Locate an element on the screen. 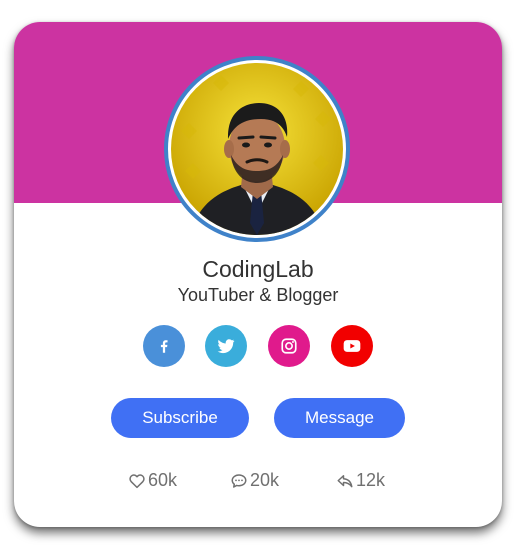 The width and height of the screenshot is (521, 555). action-buttons: Subscribe Message is located at coordinates (258, 419).